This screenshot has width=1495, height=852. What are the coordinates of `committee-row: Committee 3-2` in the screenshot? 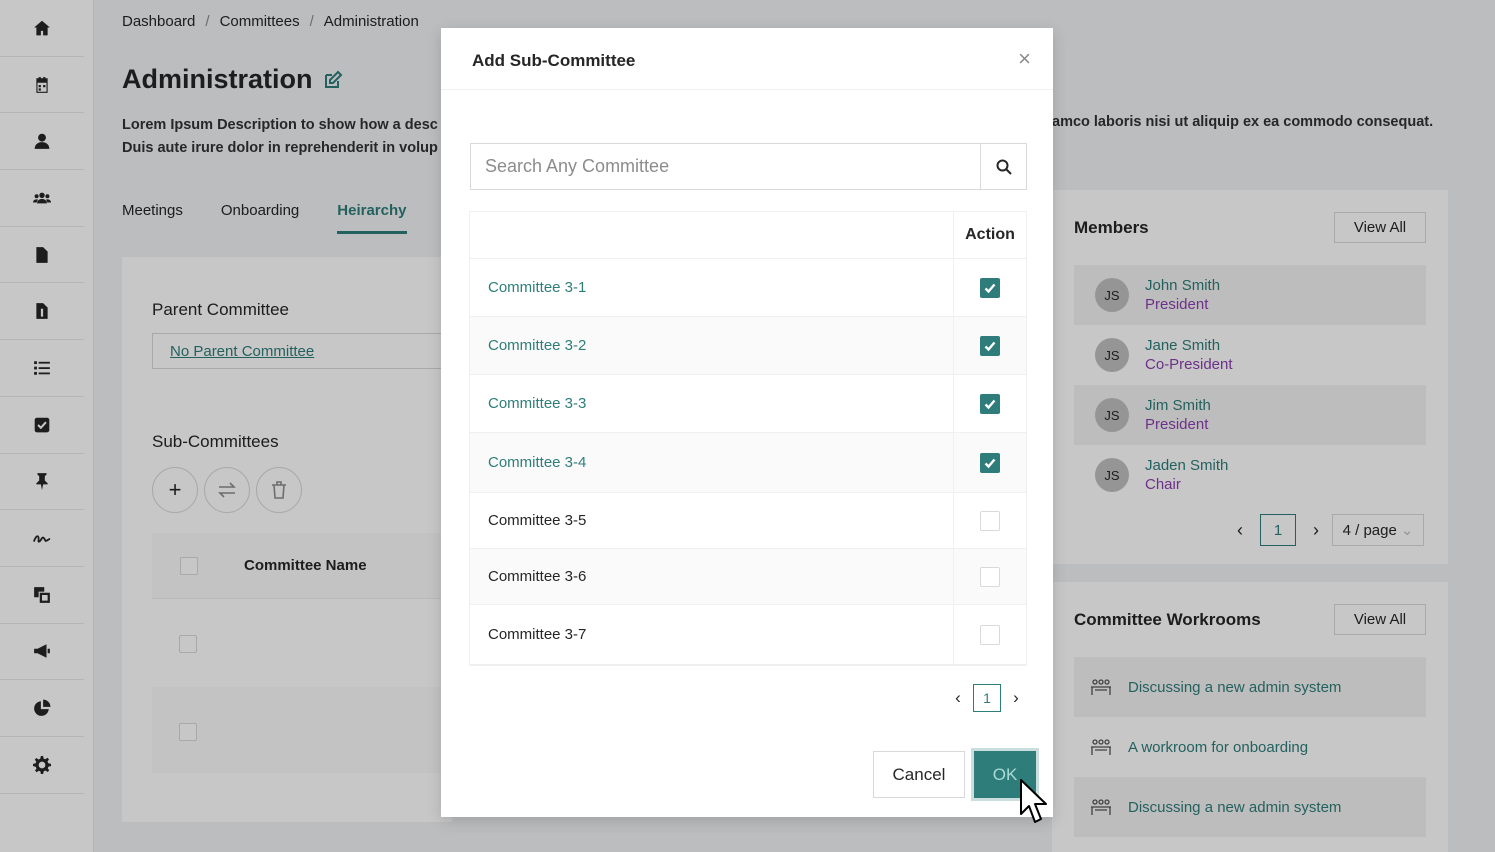 It's located at (748, 346).